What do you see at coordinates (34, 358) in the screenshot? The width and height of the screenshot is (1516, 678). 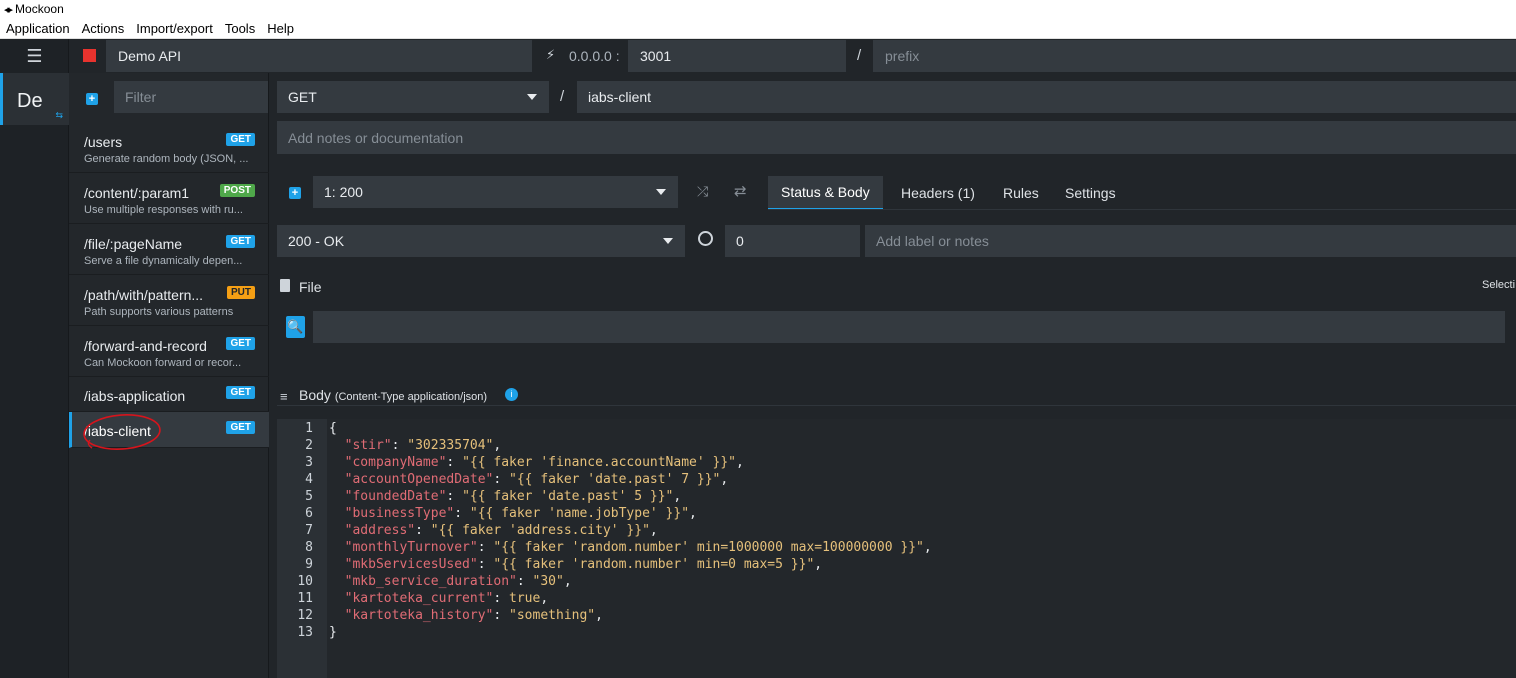 I see `environments-sidebar: ☰ De ⇆` at bounding box center [34, 358].